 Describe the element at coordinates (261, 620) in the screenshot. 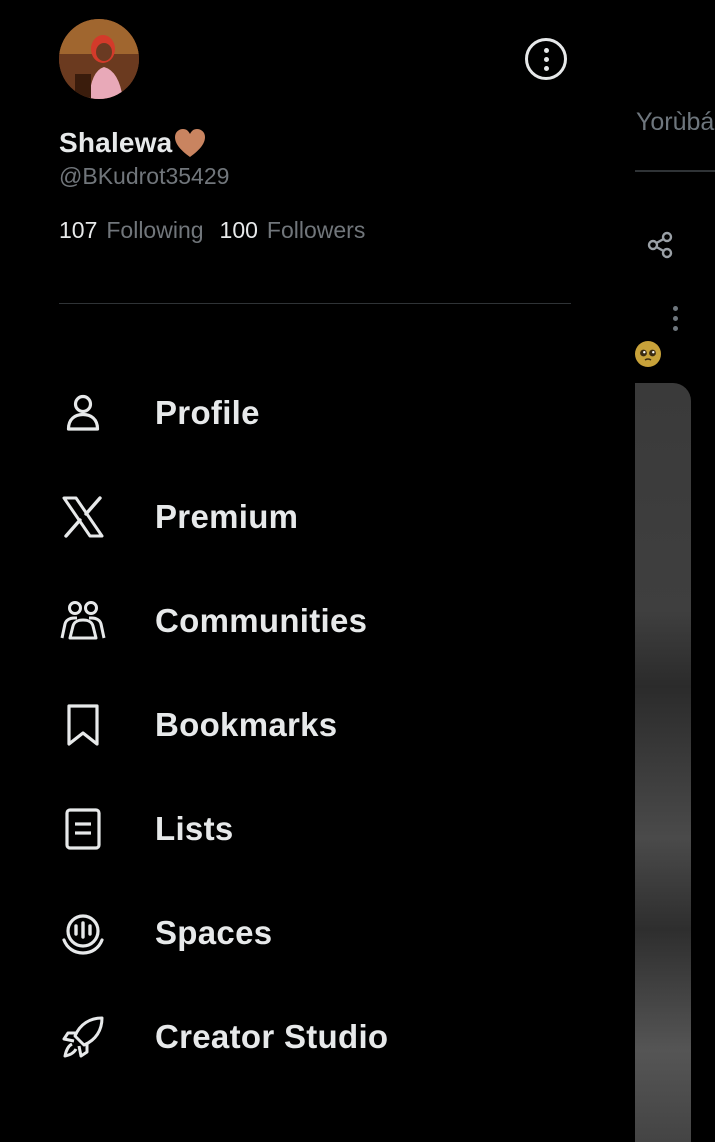

I see `menu-label-communities: Communities` at that location.